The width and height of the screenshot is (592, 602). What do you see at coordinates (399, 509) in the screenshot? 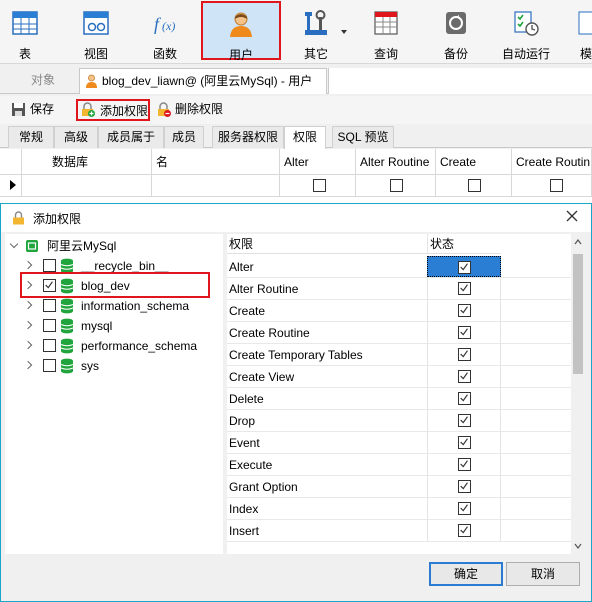
I see `privilege-row: Index` at bounding box center [399, 509].